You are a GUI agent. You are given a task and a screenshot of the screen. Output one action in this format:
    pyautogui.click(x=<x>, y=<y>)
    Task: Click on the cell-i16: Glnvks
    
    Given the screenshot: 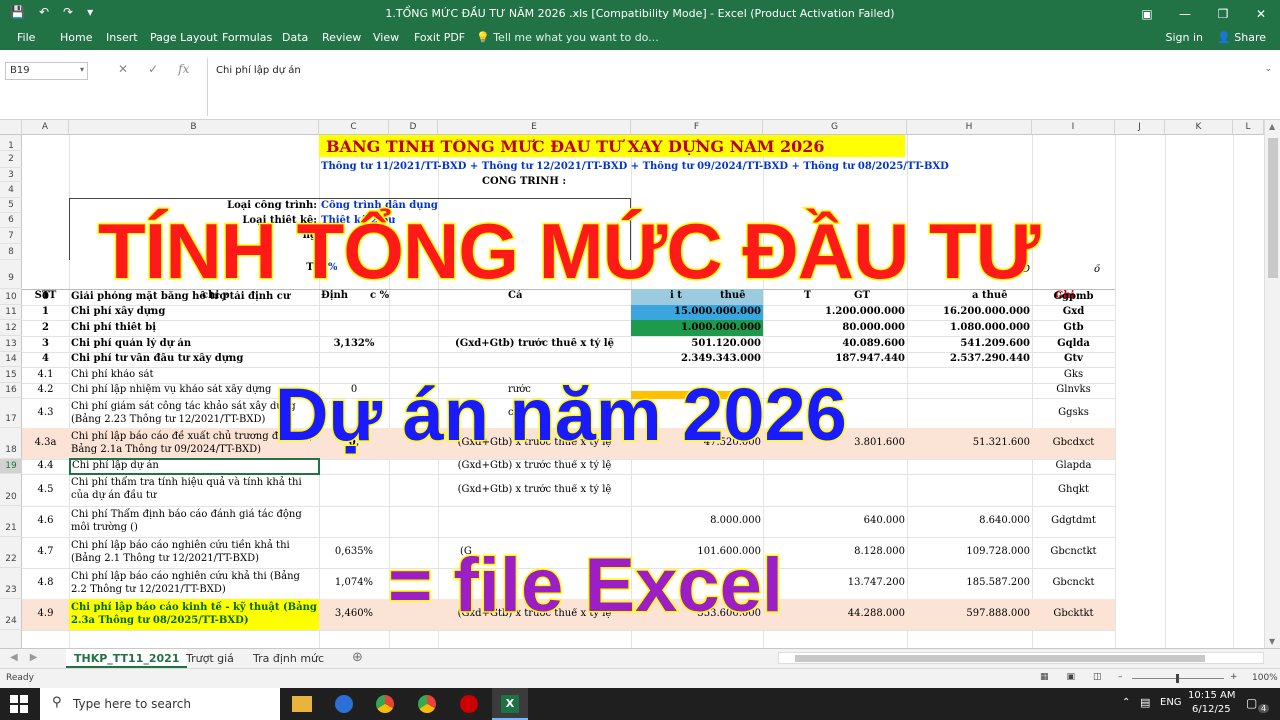 What is the action you would take?
    pyautogui.click(x=1073, y=390)
    